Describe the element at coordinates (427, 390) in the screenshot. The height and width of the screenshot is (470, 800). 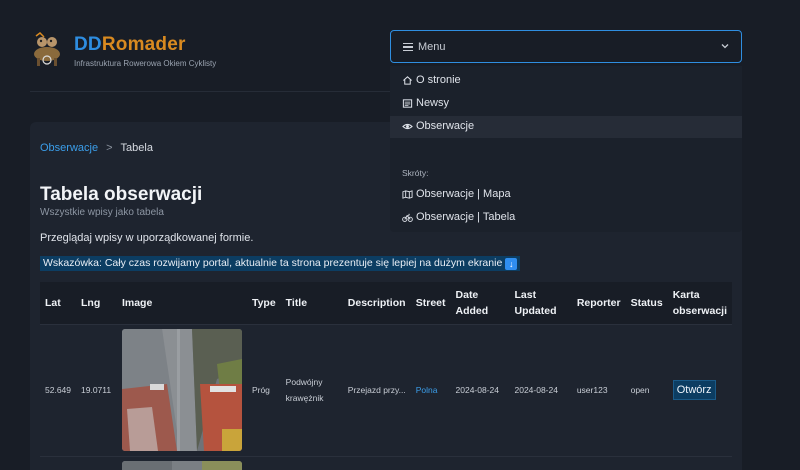
I see `street-link: Polna` at that location.